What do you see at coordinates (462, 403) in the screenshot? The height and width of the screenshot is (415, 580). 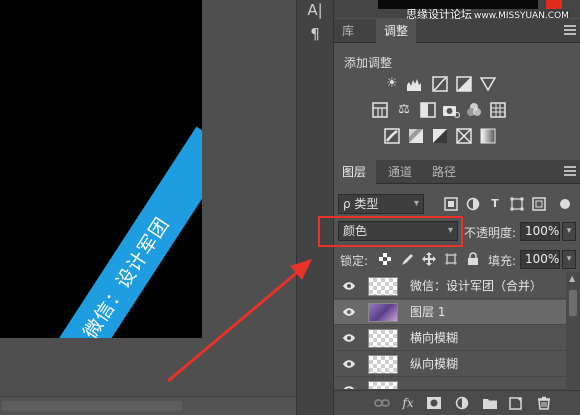 I see `adjustment-icon` at bounding box center [462, 403].